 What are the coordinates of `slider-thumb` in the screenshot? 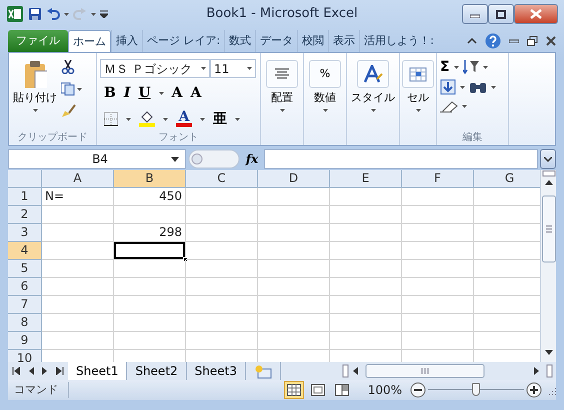 It's located at (476, 389).